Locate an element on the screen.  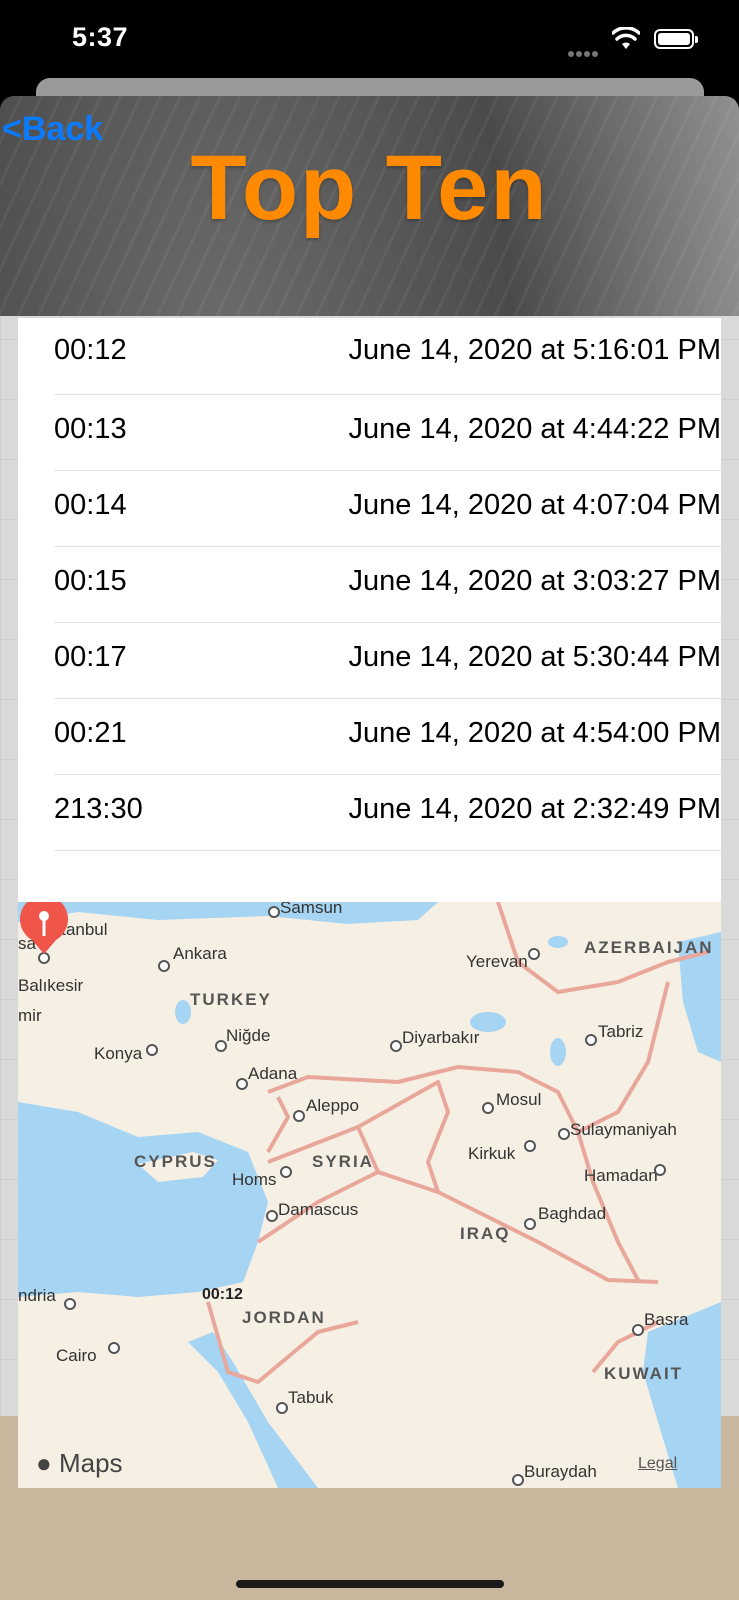
city-label: Balıkesir is located at coordinates (51, 985).